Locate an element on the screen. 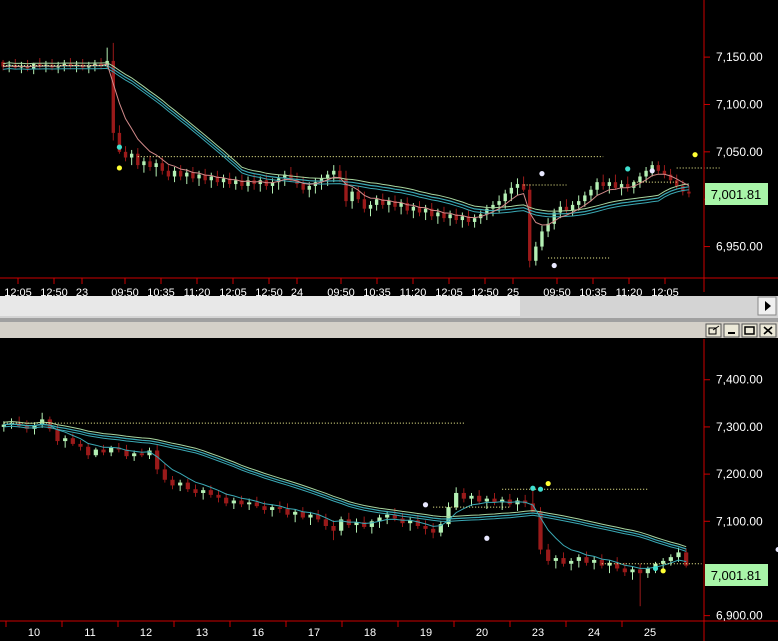 This screenshot has height=641, width=778. panel-divider is located at coordinates (389, 320).